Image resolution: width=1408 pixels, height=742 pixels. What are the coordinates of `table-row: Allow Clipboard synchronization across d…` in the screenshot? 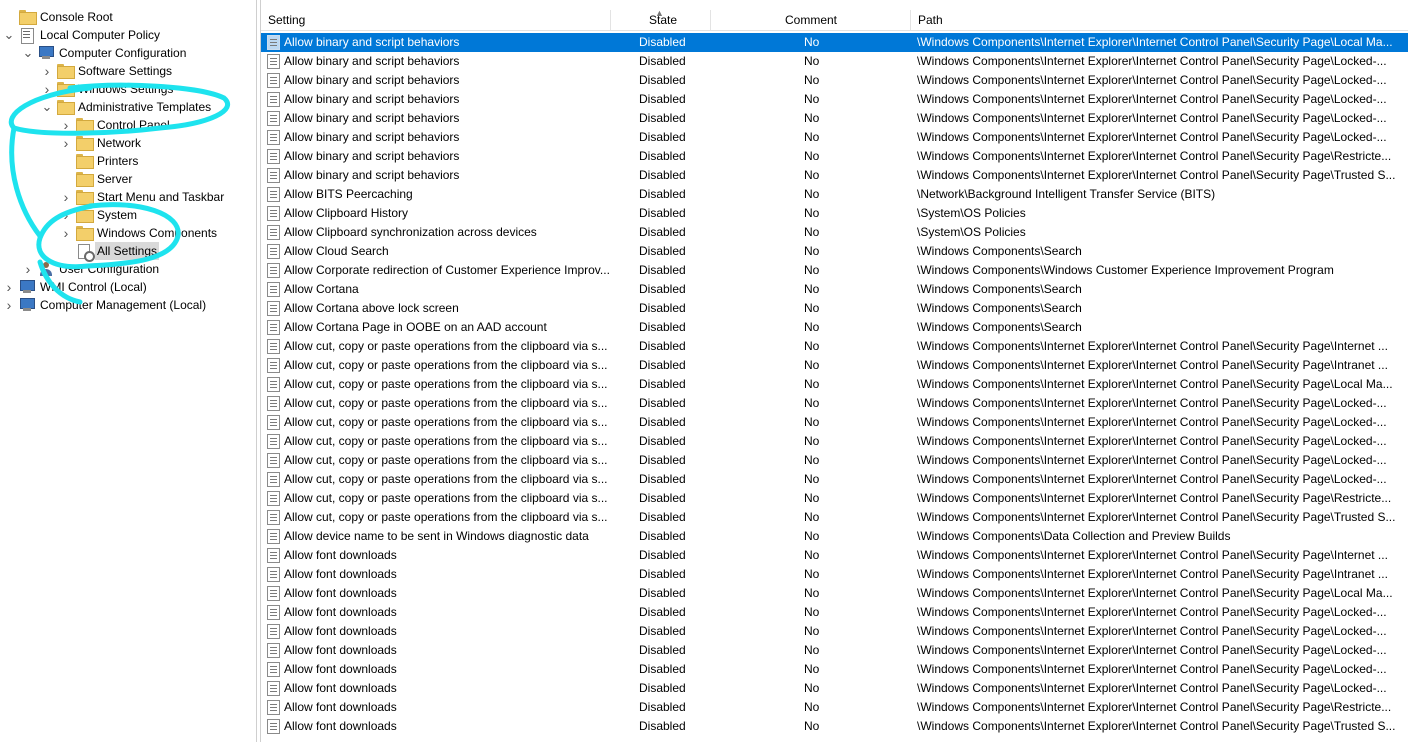 It's located at (834, 232).